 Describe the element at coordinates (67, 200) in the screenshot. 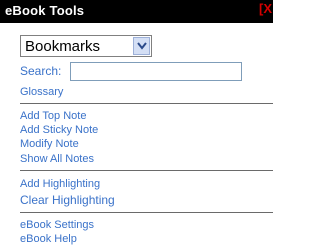

I see `clear-highlighting-link: Clear Highlighting` at that location.